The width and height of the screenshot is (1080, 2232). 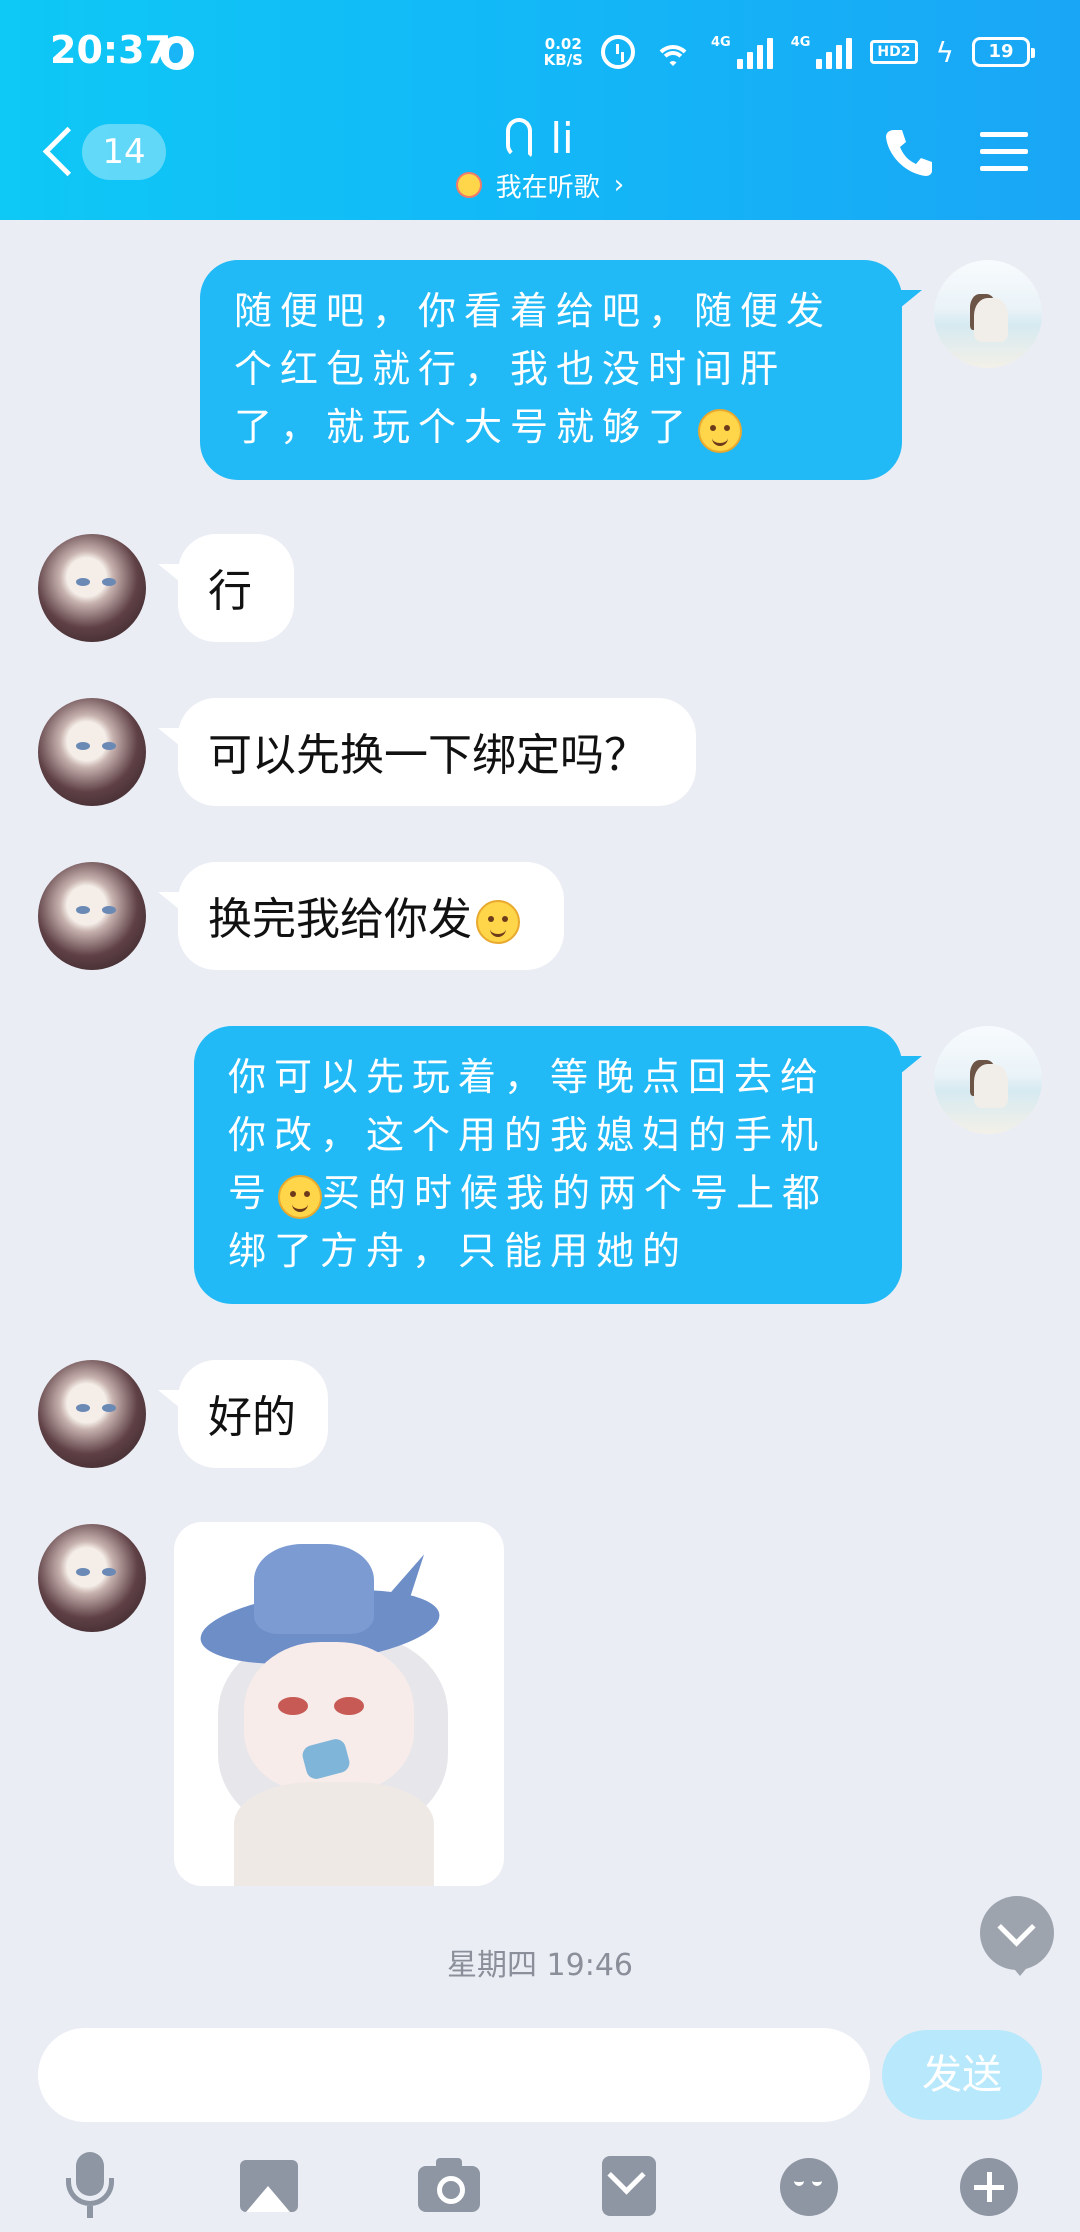 What do you see at coordinates (989, 2187) in the screenshot?
I see `plus-icon` at bounding box center [989, 2187].